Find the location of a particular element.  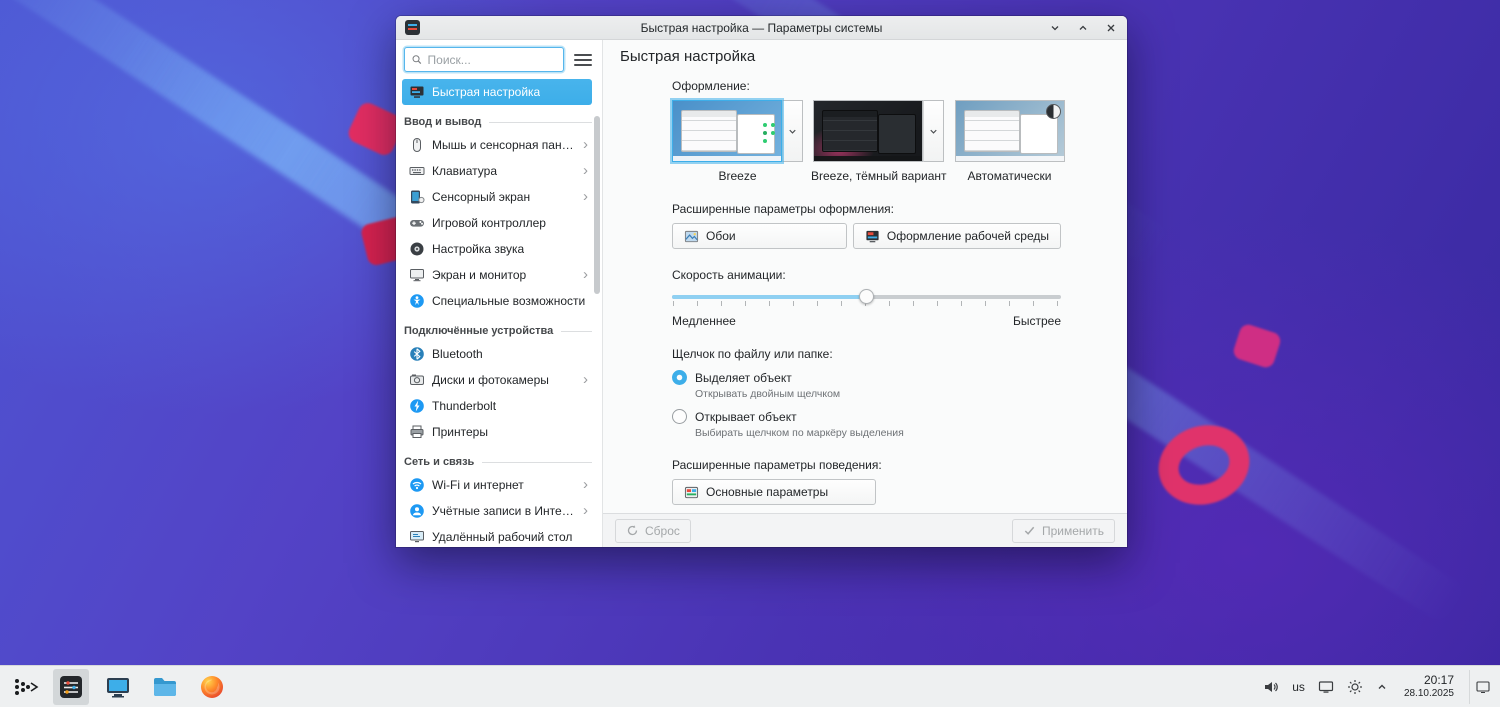

audio-icon is located at coordinates (416, 249).